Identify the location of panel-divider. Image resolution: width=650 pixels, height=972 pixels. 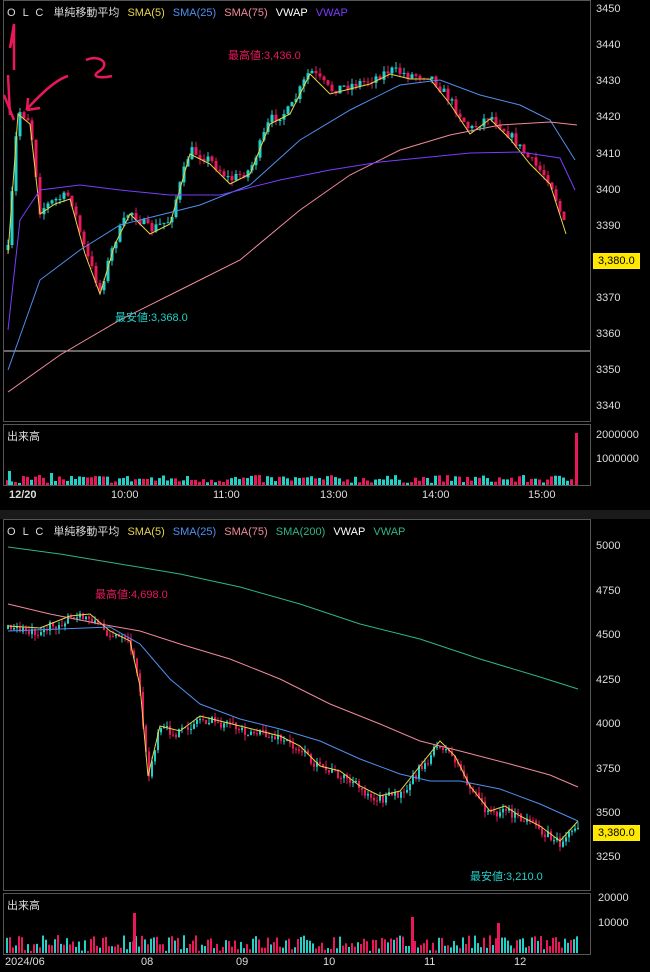
(325, 514).